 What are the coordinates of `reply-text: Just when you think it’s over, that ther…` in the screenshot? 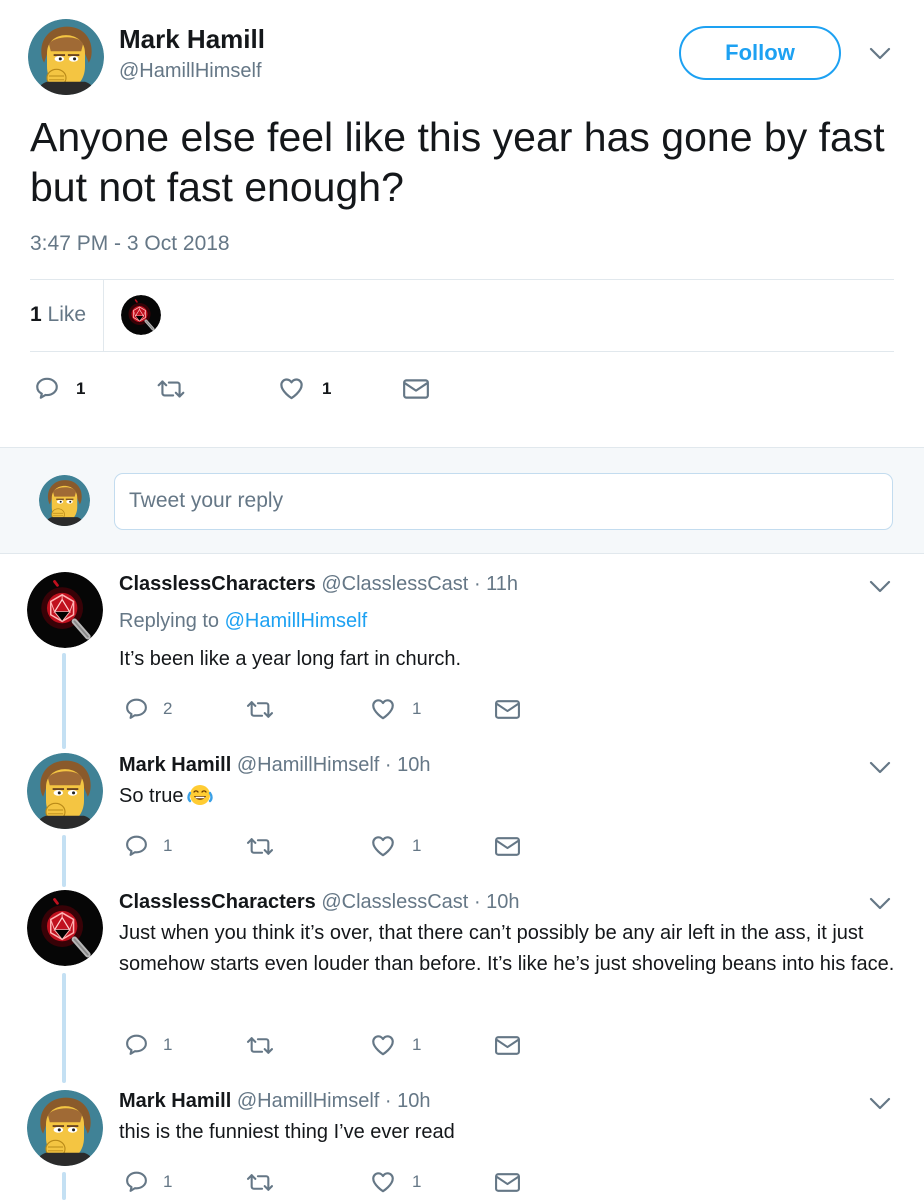 It's located at (507, 948).